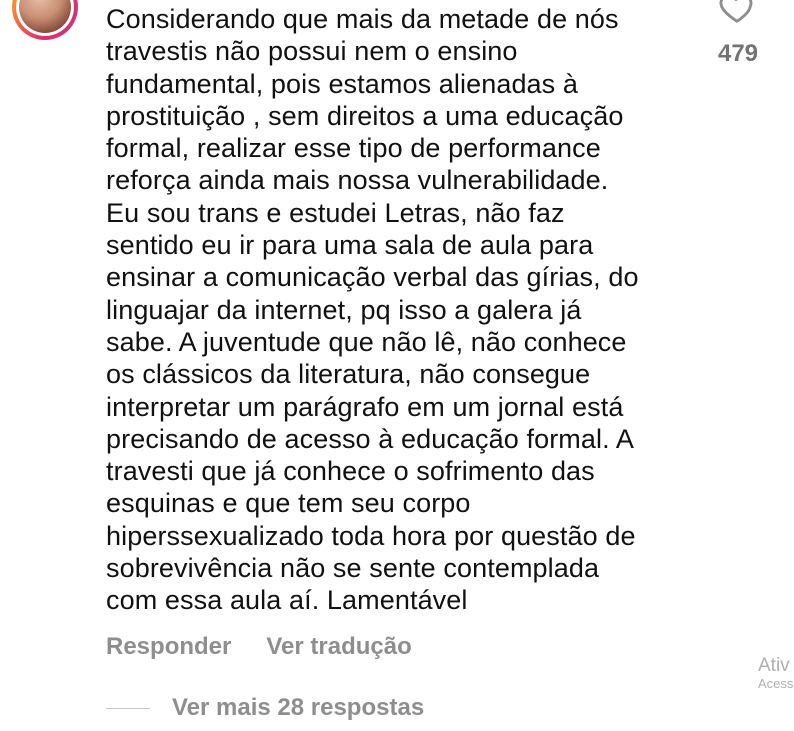 The height and width of the screenshot is (731, 794). Describe the element at coordinates (298, 707) in the screenshot. I see `view-more-replies-label: Ver mais 28 respostas` at that location.